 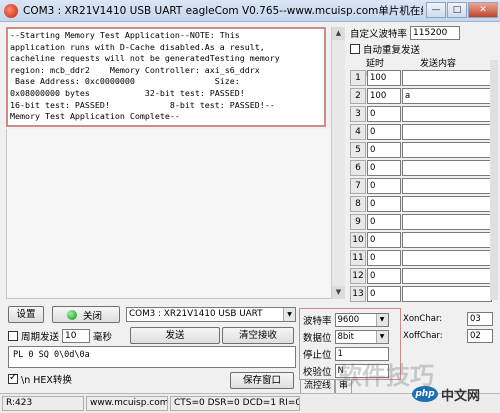 I want to click on row-send-button: 7, so click(x=358, y=186).